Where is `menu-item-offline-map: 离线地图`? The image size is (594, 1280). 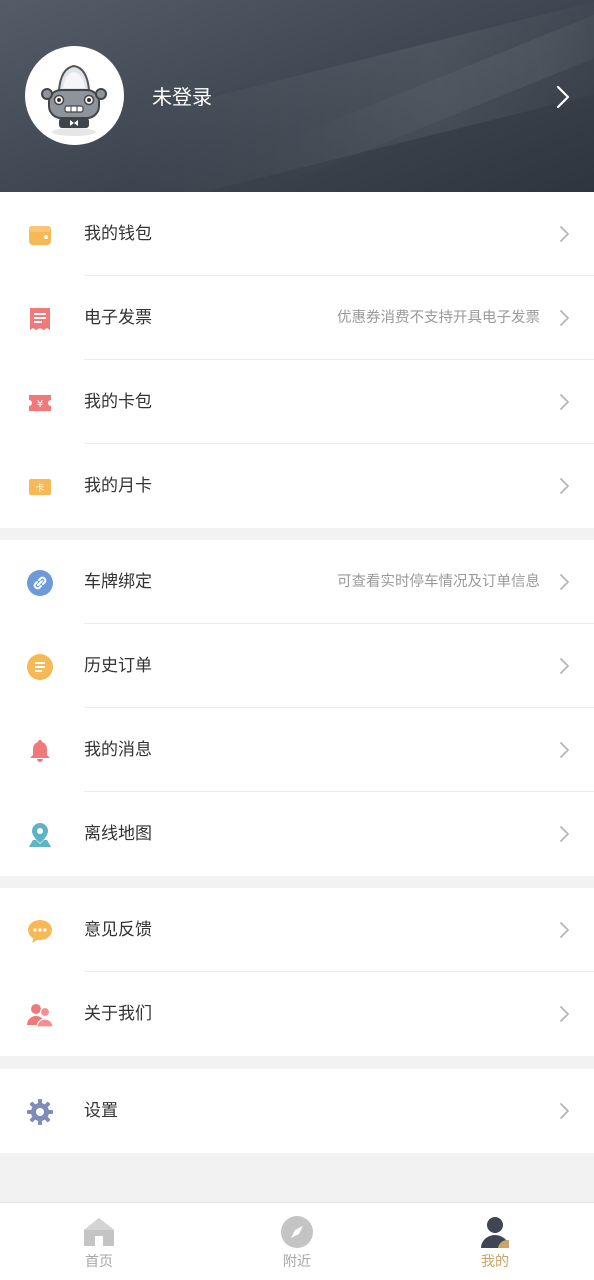
menu-item-offline-map: 离线地图 is located at coordinates (297, 834).